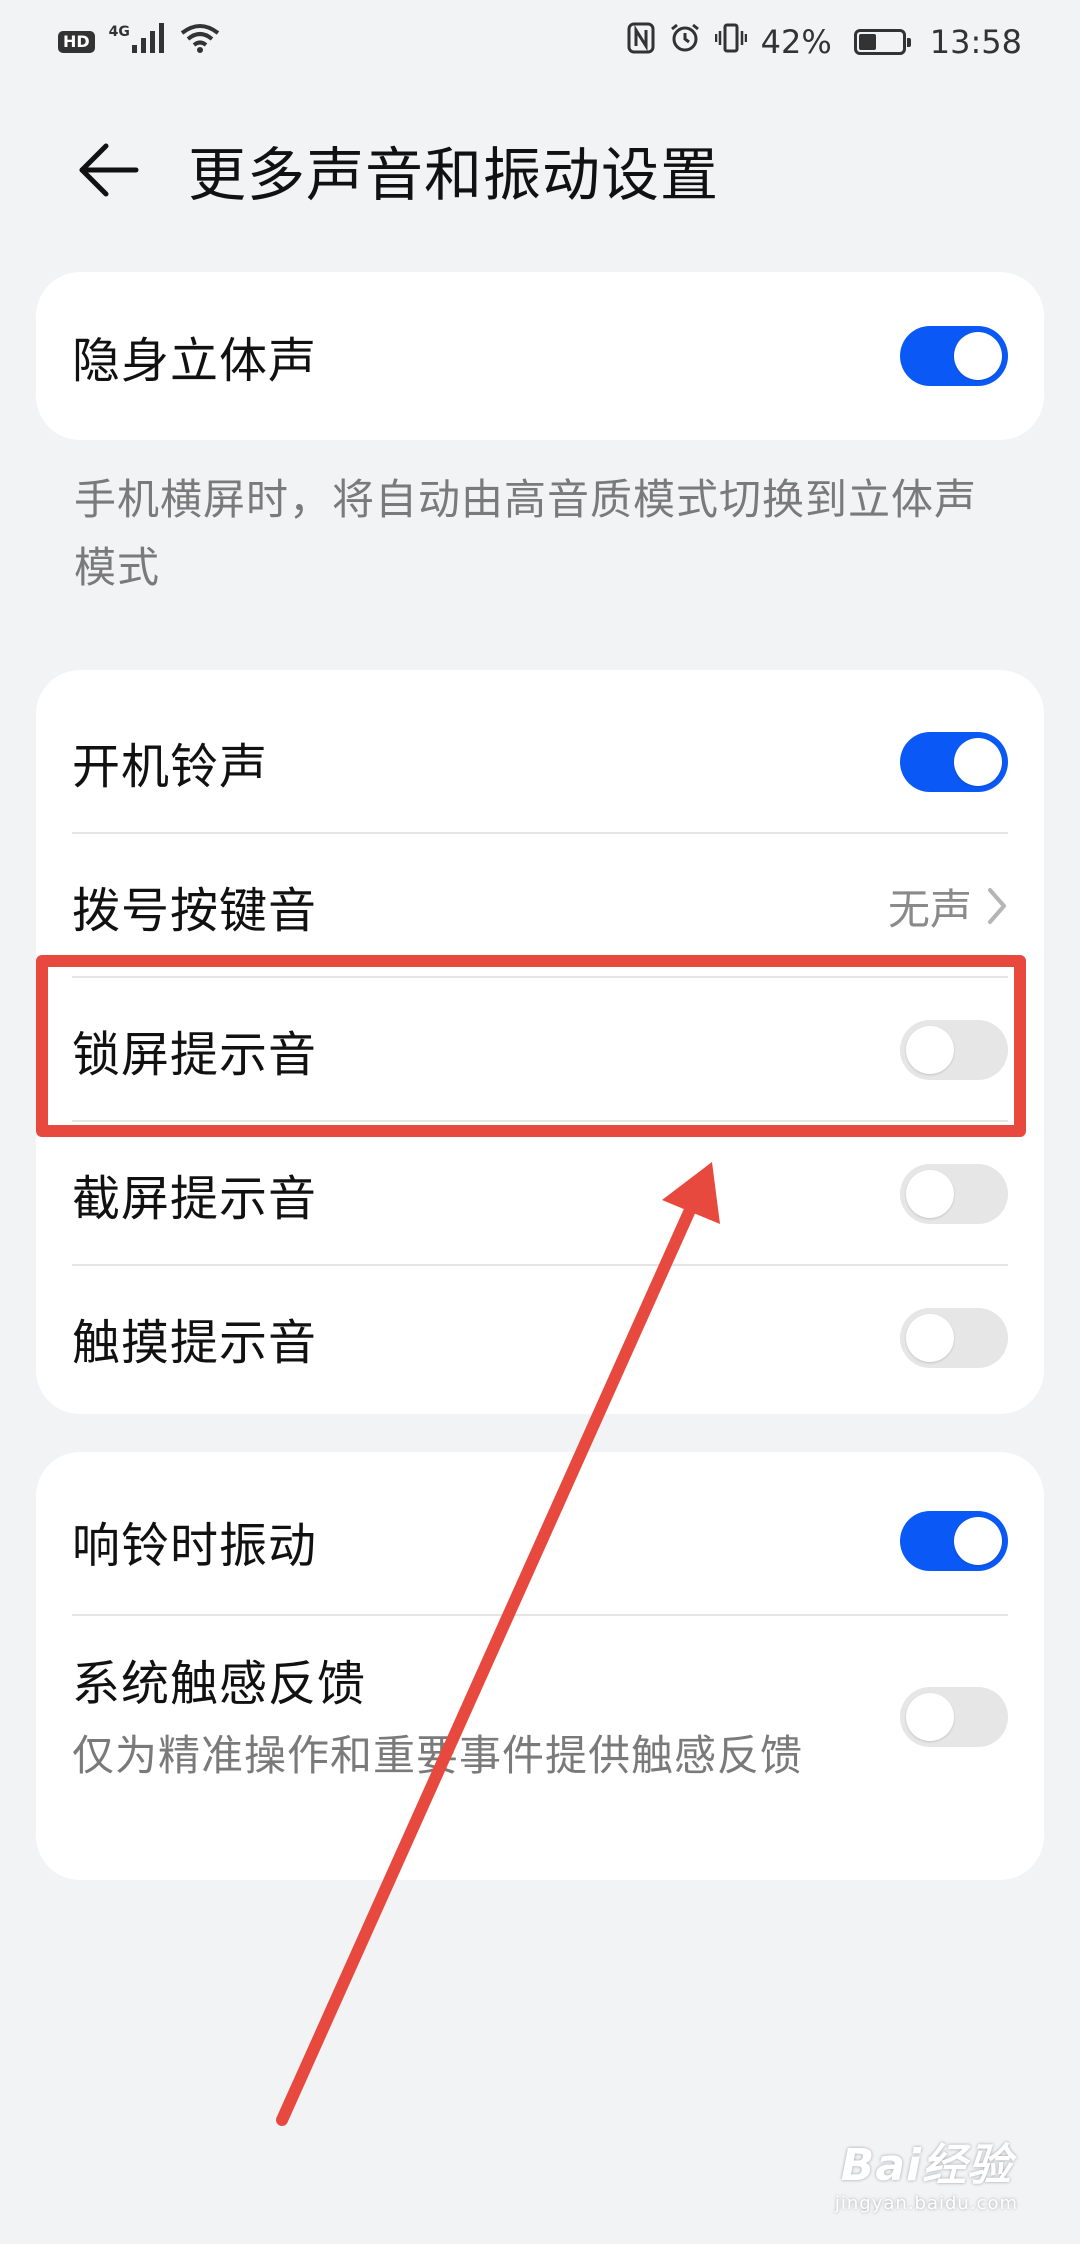 This screenshot has width=1080, height=2244. I want to click on touch-sound-label: 触摸提示音, so click(195, 1343).